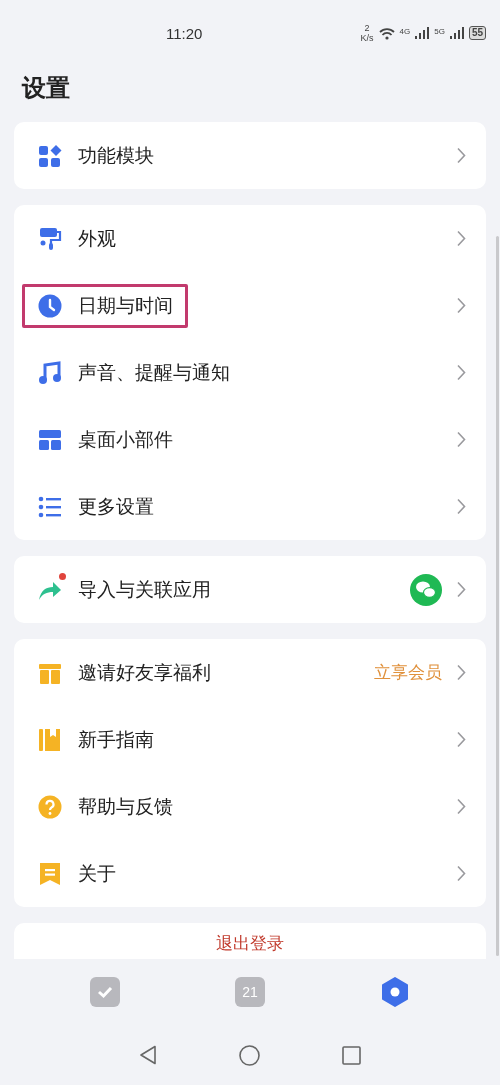 Image resolution: width=500 pixels, height=1085 pixels. Describe the element at coordinates (395, 992) in the screenshot. I see `settings-tab` at that location.